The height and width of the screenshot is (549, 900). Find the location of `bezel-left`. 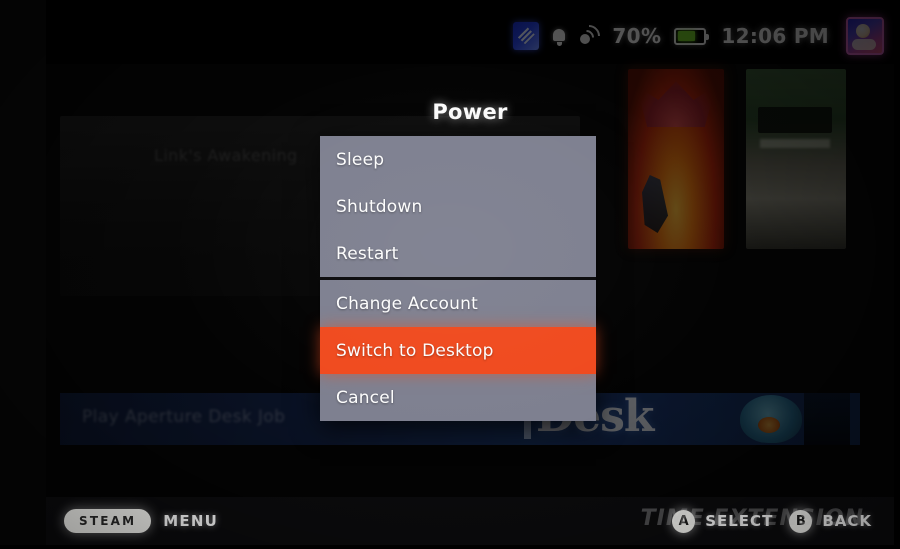

bezel-left is located at coordinates (23, 274).